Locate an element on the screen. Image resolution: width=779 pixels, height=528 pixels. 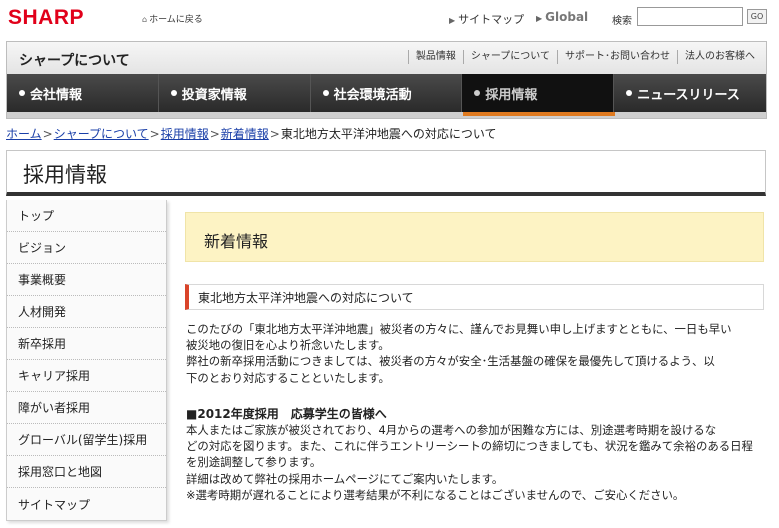
text-line: を別途調整して参ります。 is located at coordinates (254, 462).